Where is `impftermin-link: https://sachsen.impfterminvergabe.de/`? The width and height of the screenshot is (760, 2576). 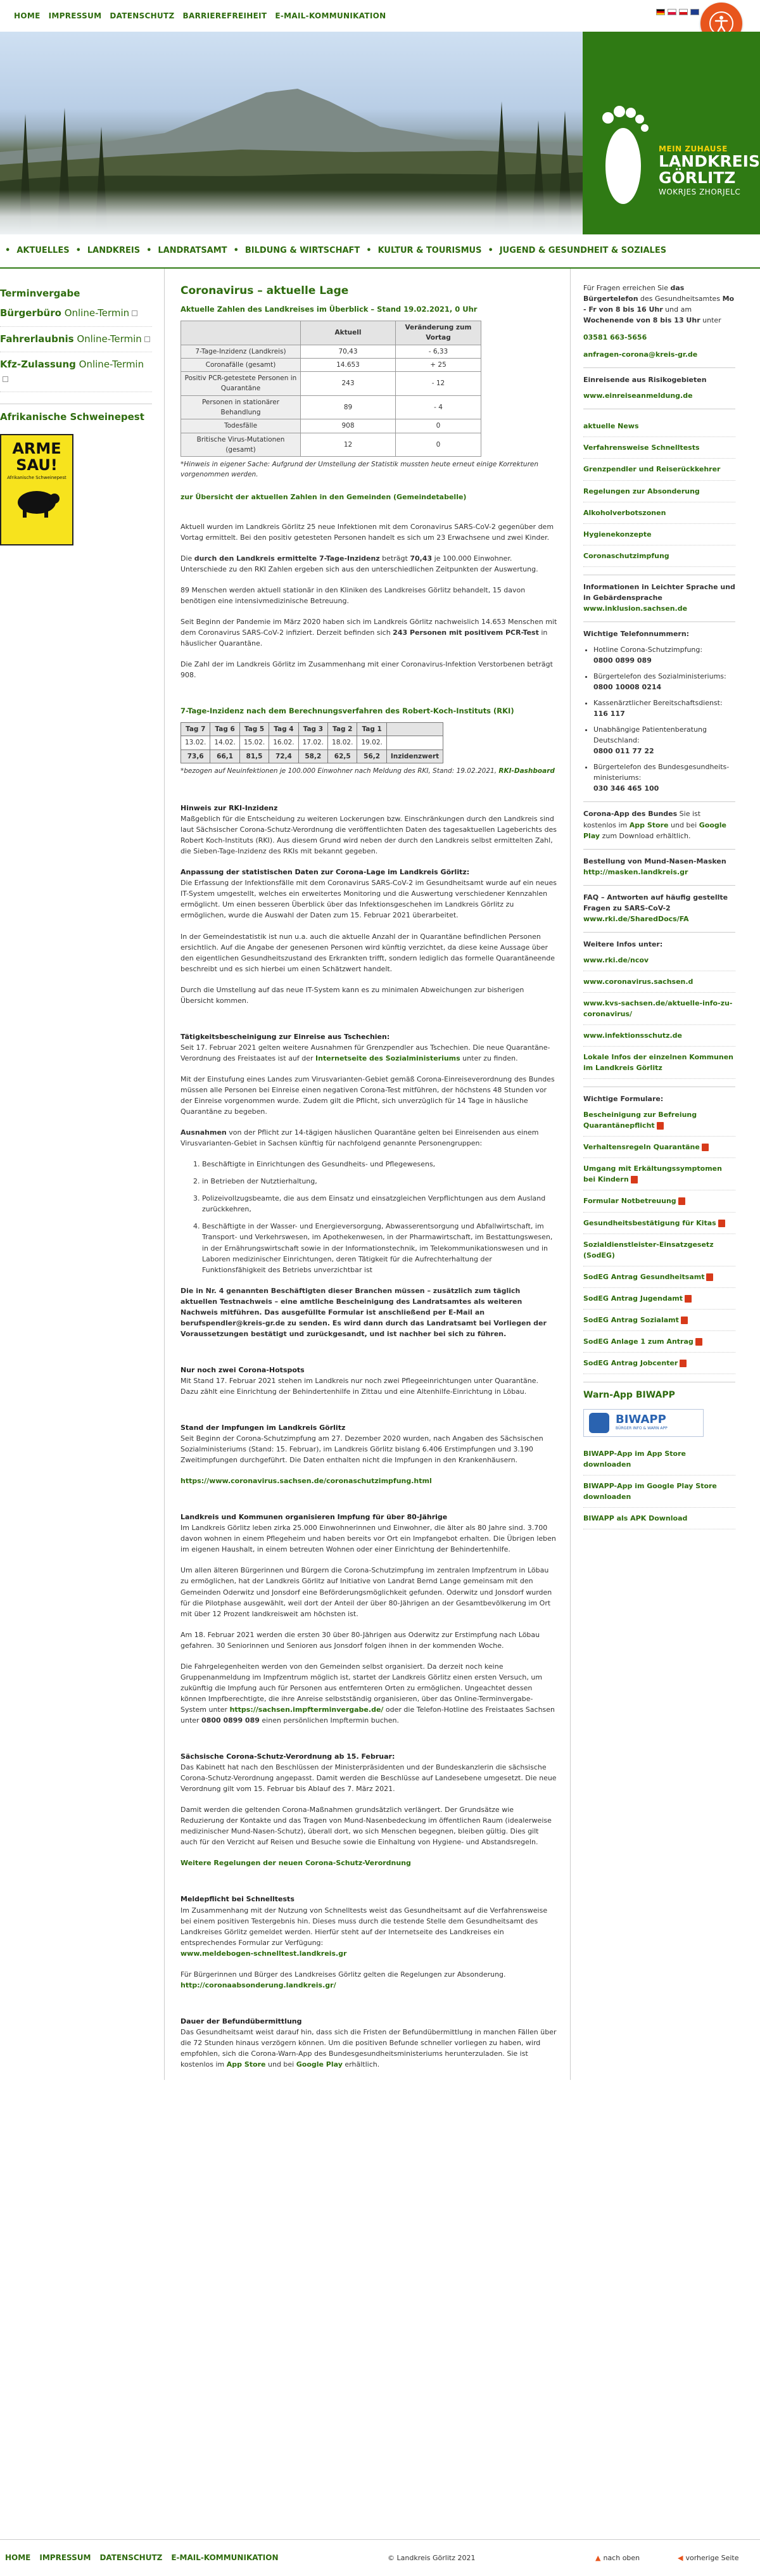 impftermin-link: https://sachsen.impfterminvergabe.de/ is located at coordinates (307, 1710).